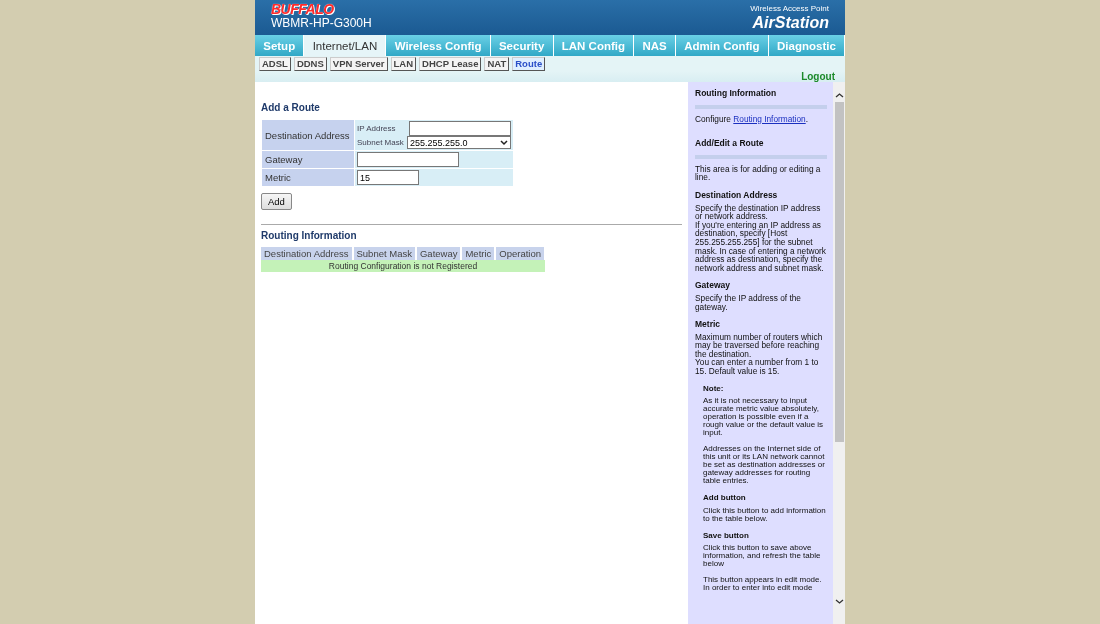 The image size is (1100, 624). What do you see at coordinates (713, 285) in the screenshot?
I see `help-heading: Gateway` at bounding box center [713, 285].